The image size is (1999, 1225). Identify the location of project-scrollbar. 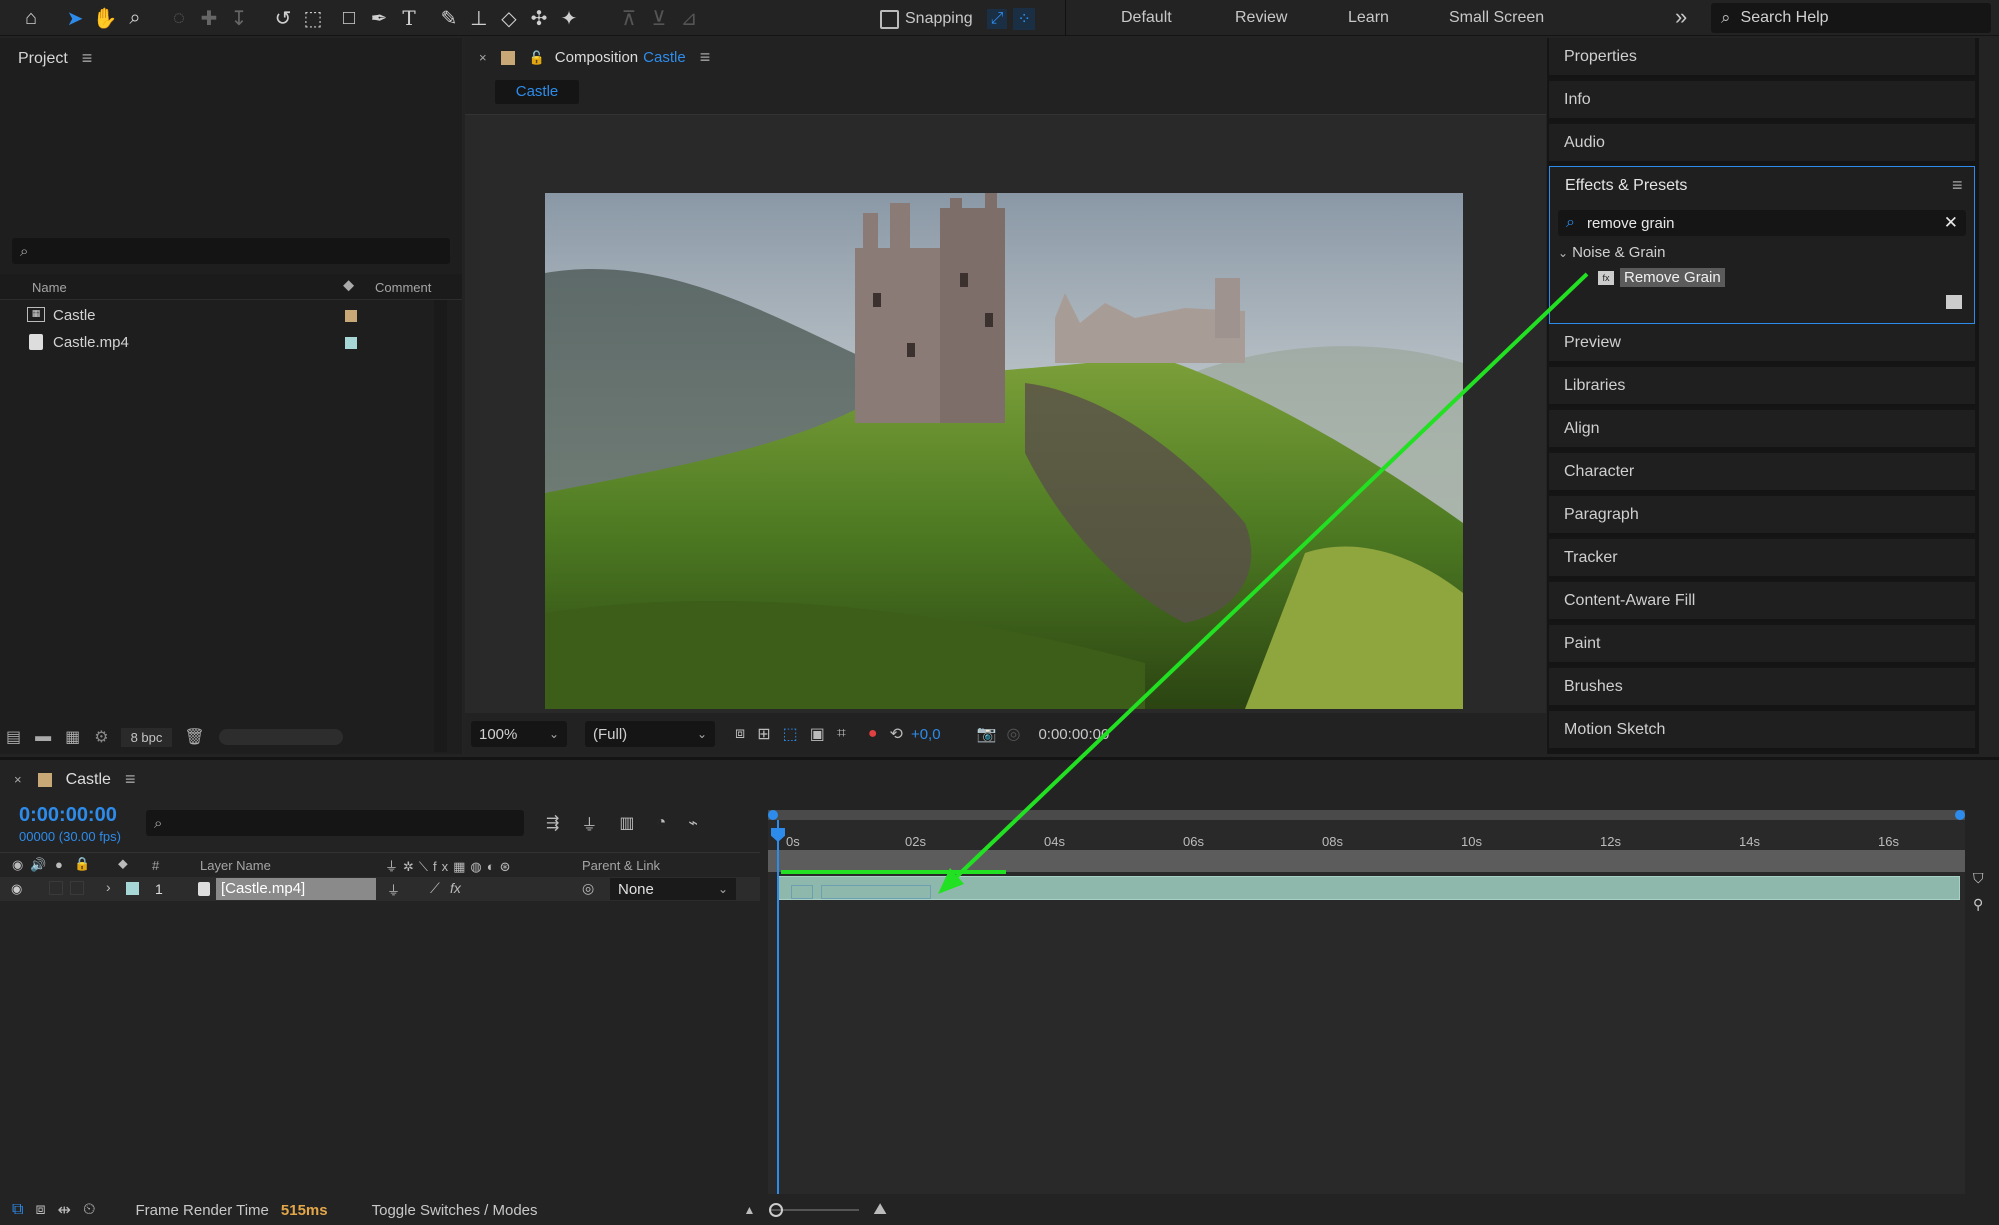
(440, 526).